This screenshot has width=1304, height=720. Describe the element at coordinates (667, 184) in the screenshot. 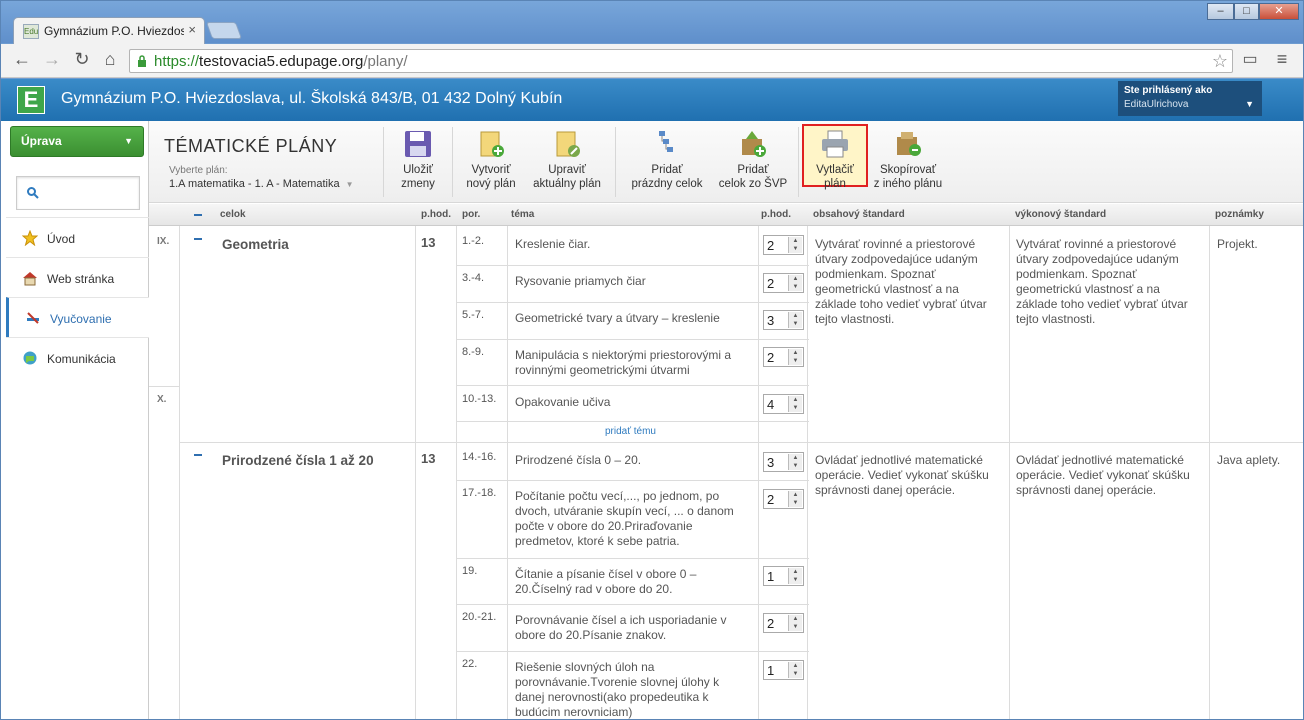

I see `button-label-line2: prázdny celok` at that location.